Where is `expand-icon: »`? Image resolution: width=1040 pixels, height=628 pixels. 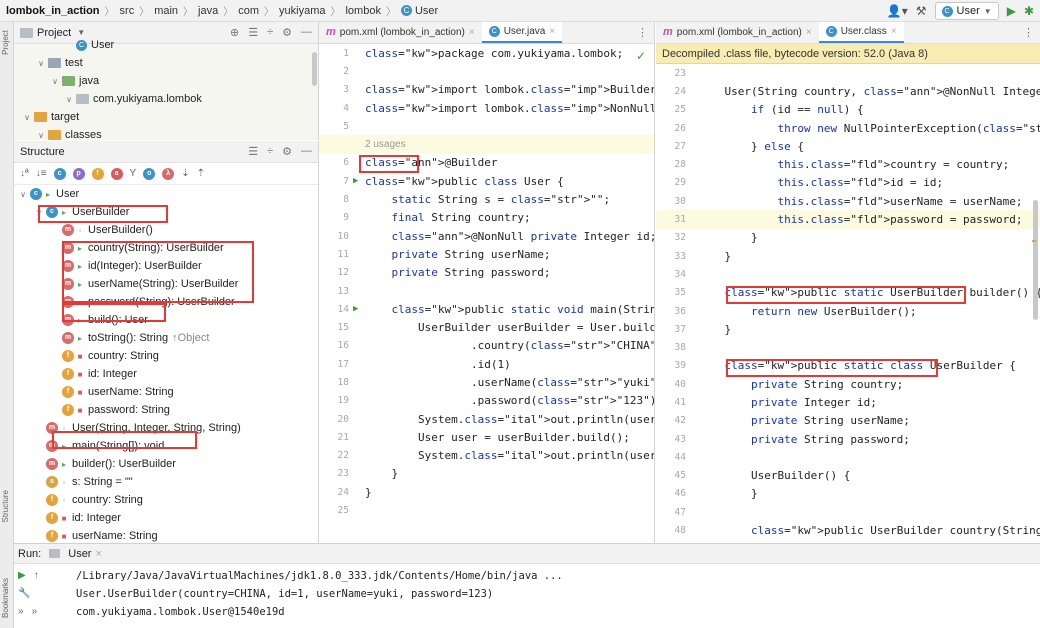
expand-icon: » is located at coordinates (35, 615).